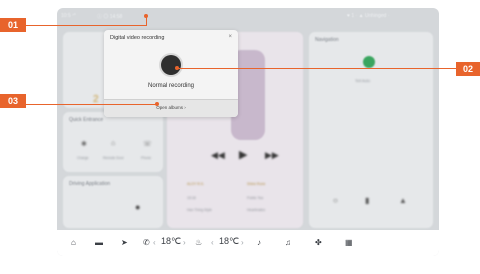 This screenshot has width=480, height=274. I want to click on callout-01-dot, so click(146, 16).